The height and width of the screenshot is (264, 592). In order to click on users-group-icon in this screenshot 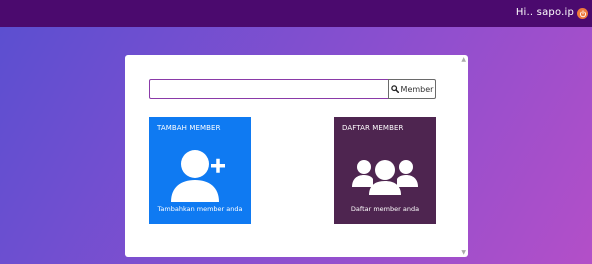, I will do `click(385, 177)`.